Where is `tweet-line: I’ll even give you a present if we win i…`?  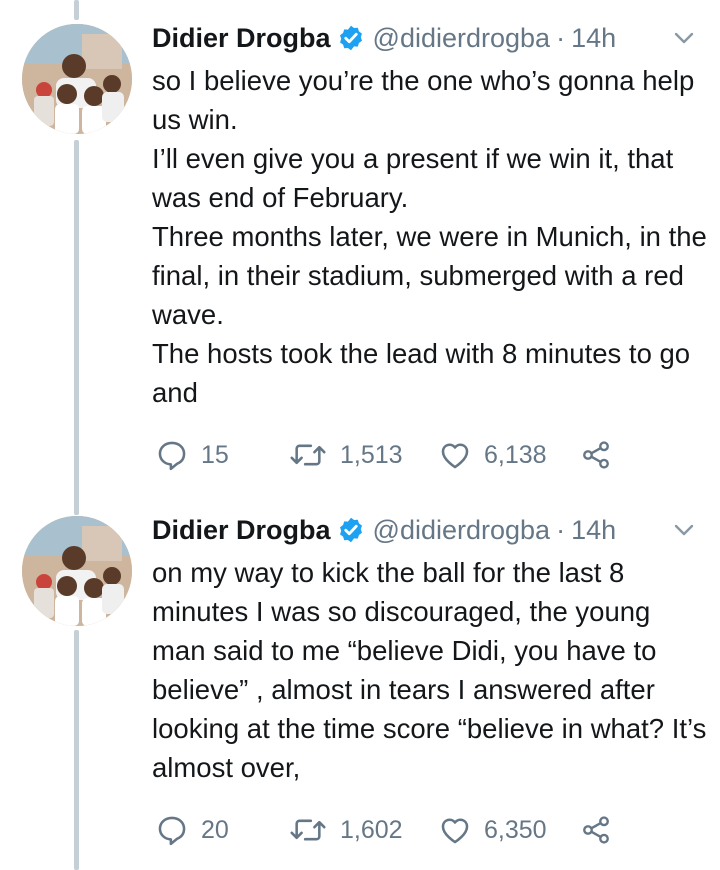
tweet-line: I’ll even give you a present if we win i… is located at coordinates (413, 178).